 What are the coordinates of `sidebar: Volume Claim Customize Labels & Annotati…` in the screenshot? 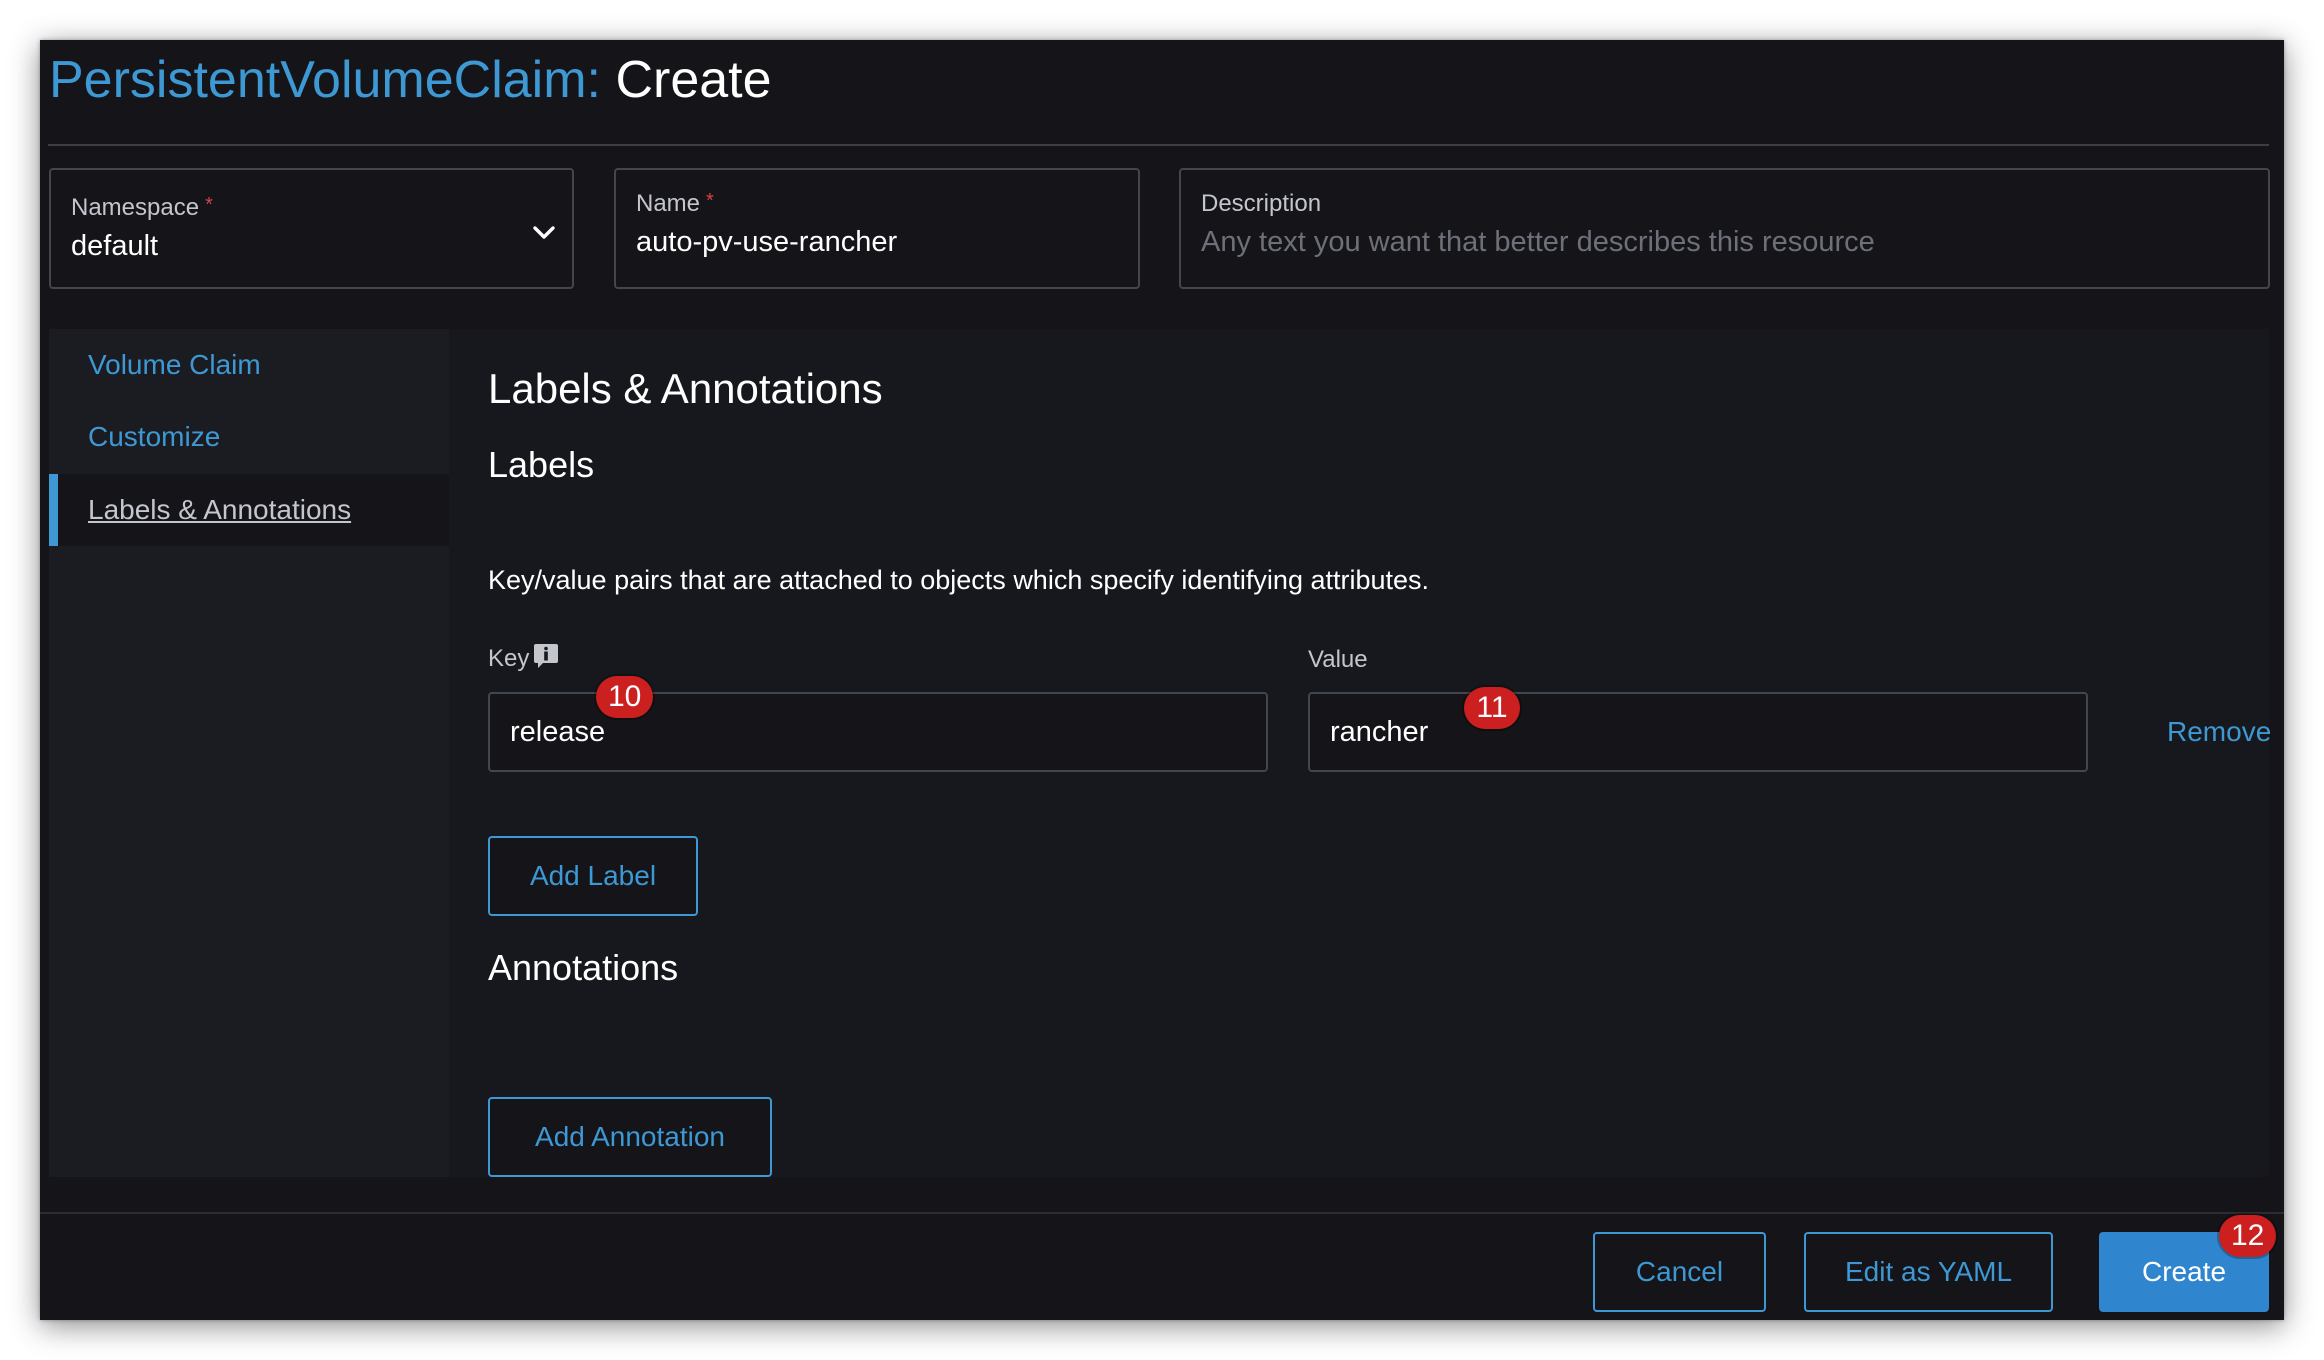 It's located at (249, 753).